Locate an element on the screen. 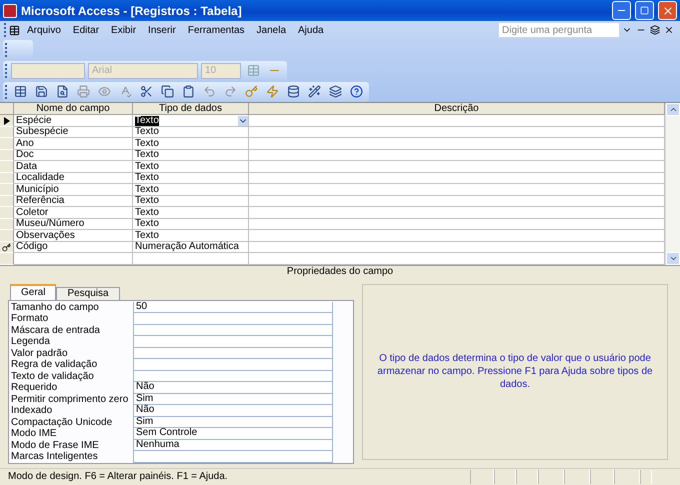 The height and width of the screenshot is (485, 680). tab: Geral is located at coordinates (33, 292).